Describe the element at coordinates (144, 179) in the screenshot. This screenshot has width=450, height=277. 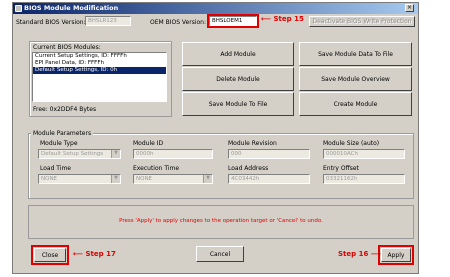
I see `execution-time-value: NONE` at that location.